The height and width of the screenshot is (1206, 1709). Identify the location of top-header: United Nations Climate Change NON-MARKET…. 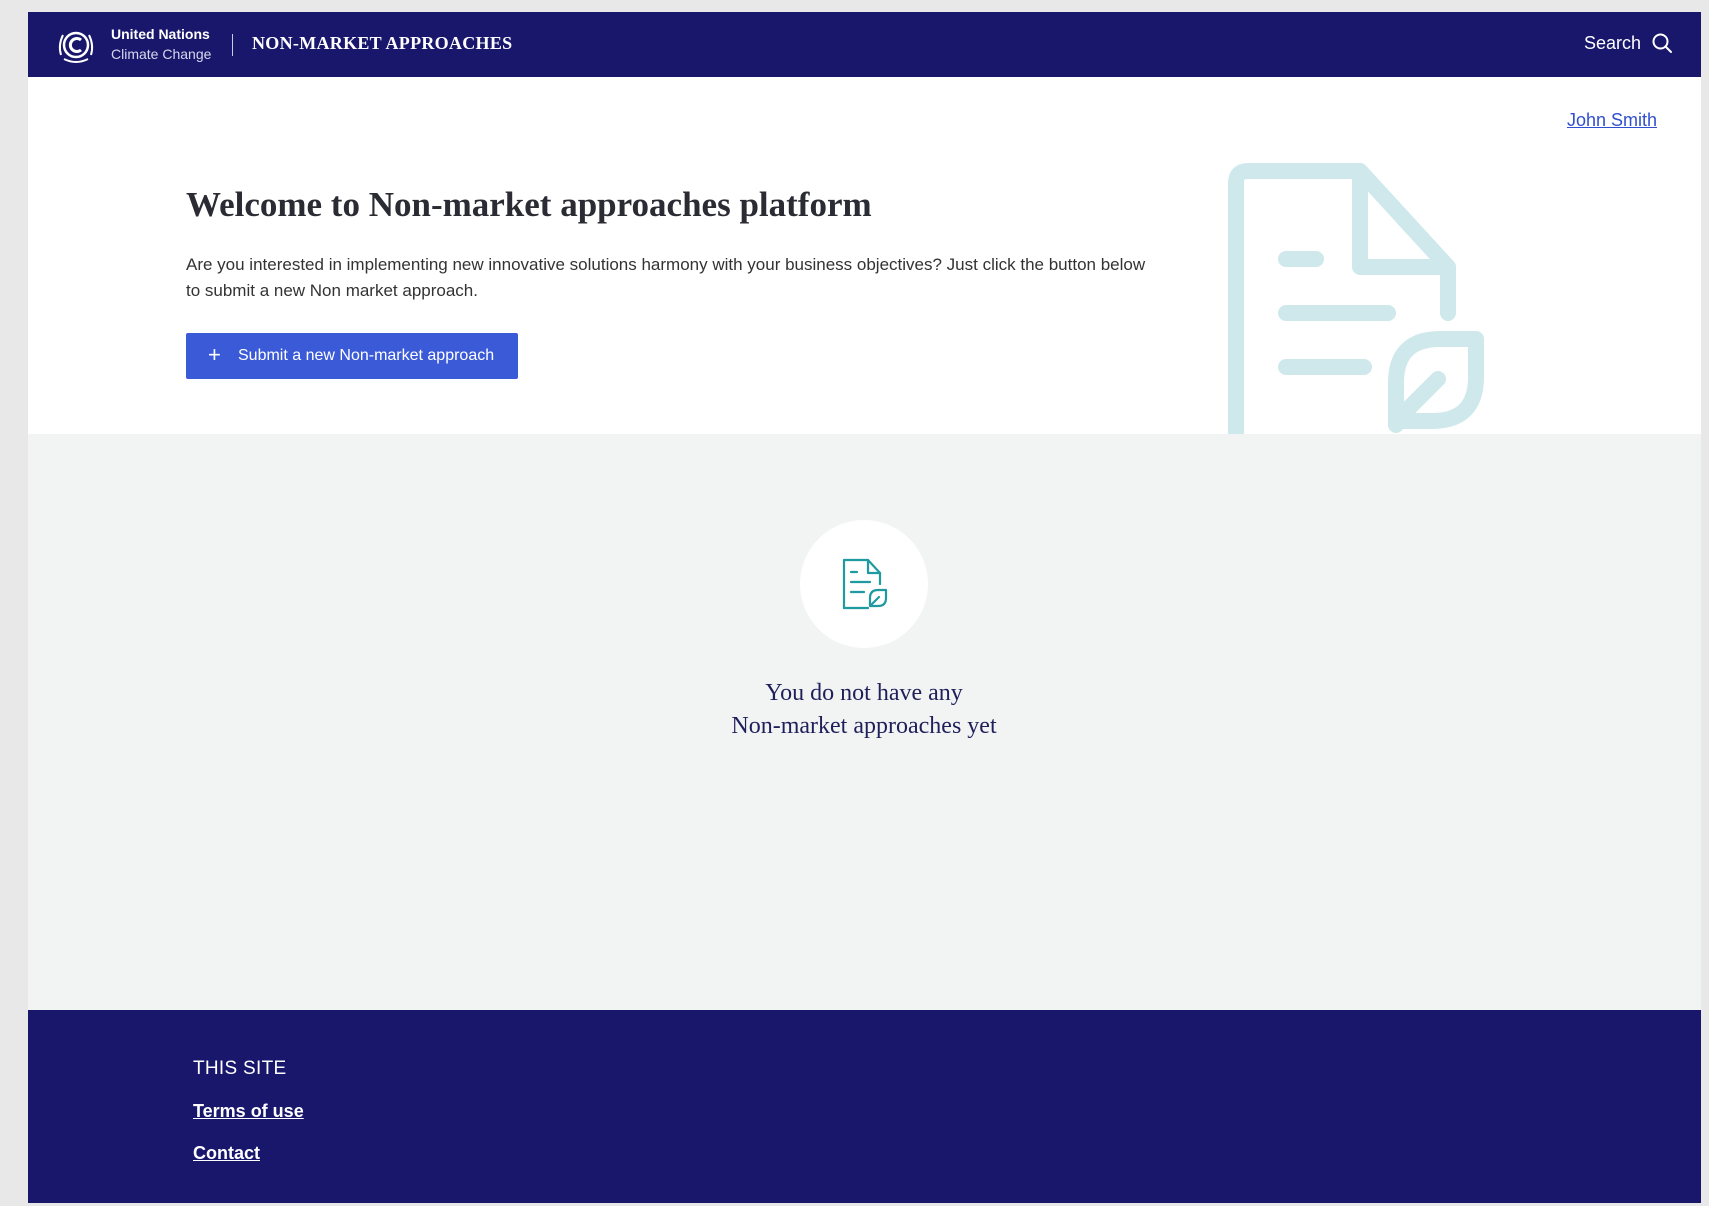
(864, 44).